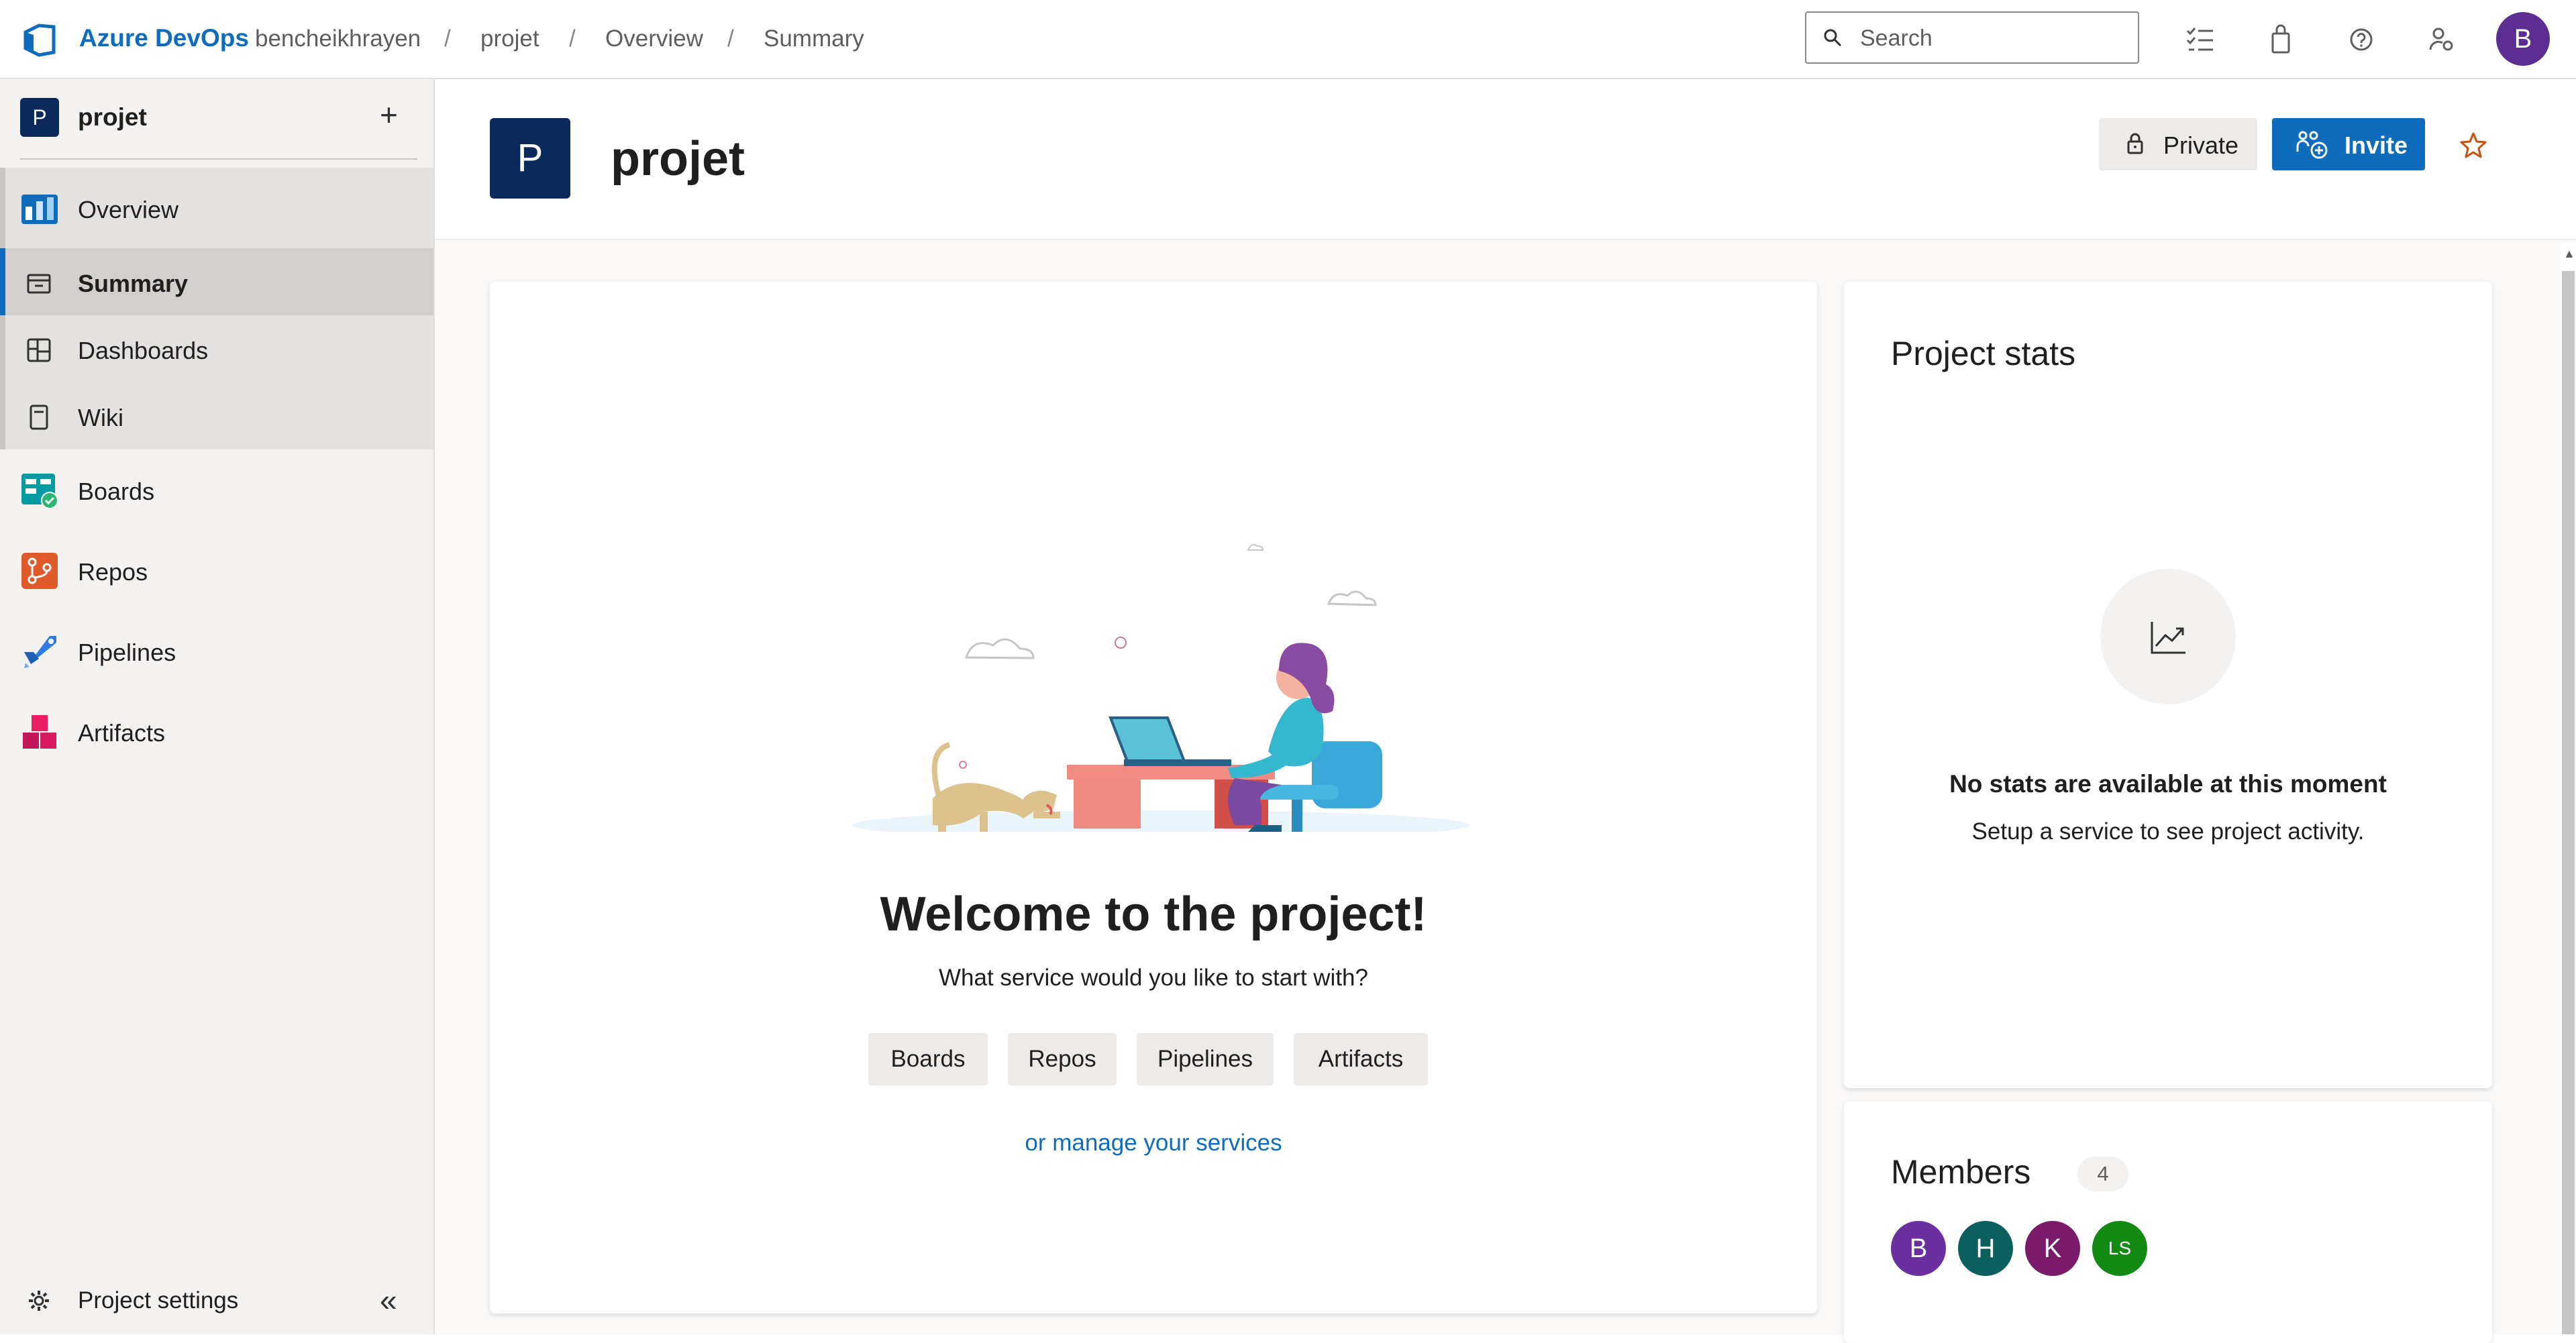 The height and width of the screenshot is (1343, 2576). Describe the element at coordinates (654, 38) in the screenshot. I see `breadcrumb-overview: Overview` at that location.